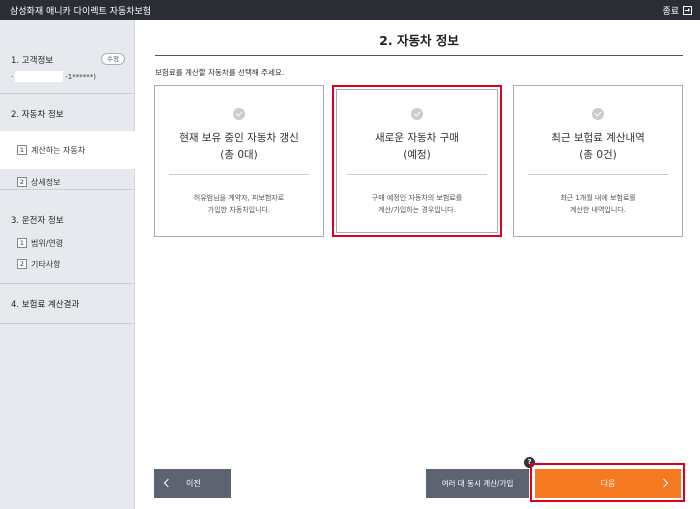 The height and width of the screenshot is (509, 700). What do you see at coordinates (113, 59) in the screenshot?
I see `edit-customer-button: 수정` at bounding box center [113, 59].